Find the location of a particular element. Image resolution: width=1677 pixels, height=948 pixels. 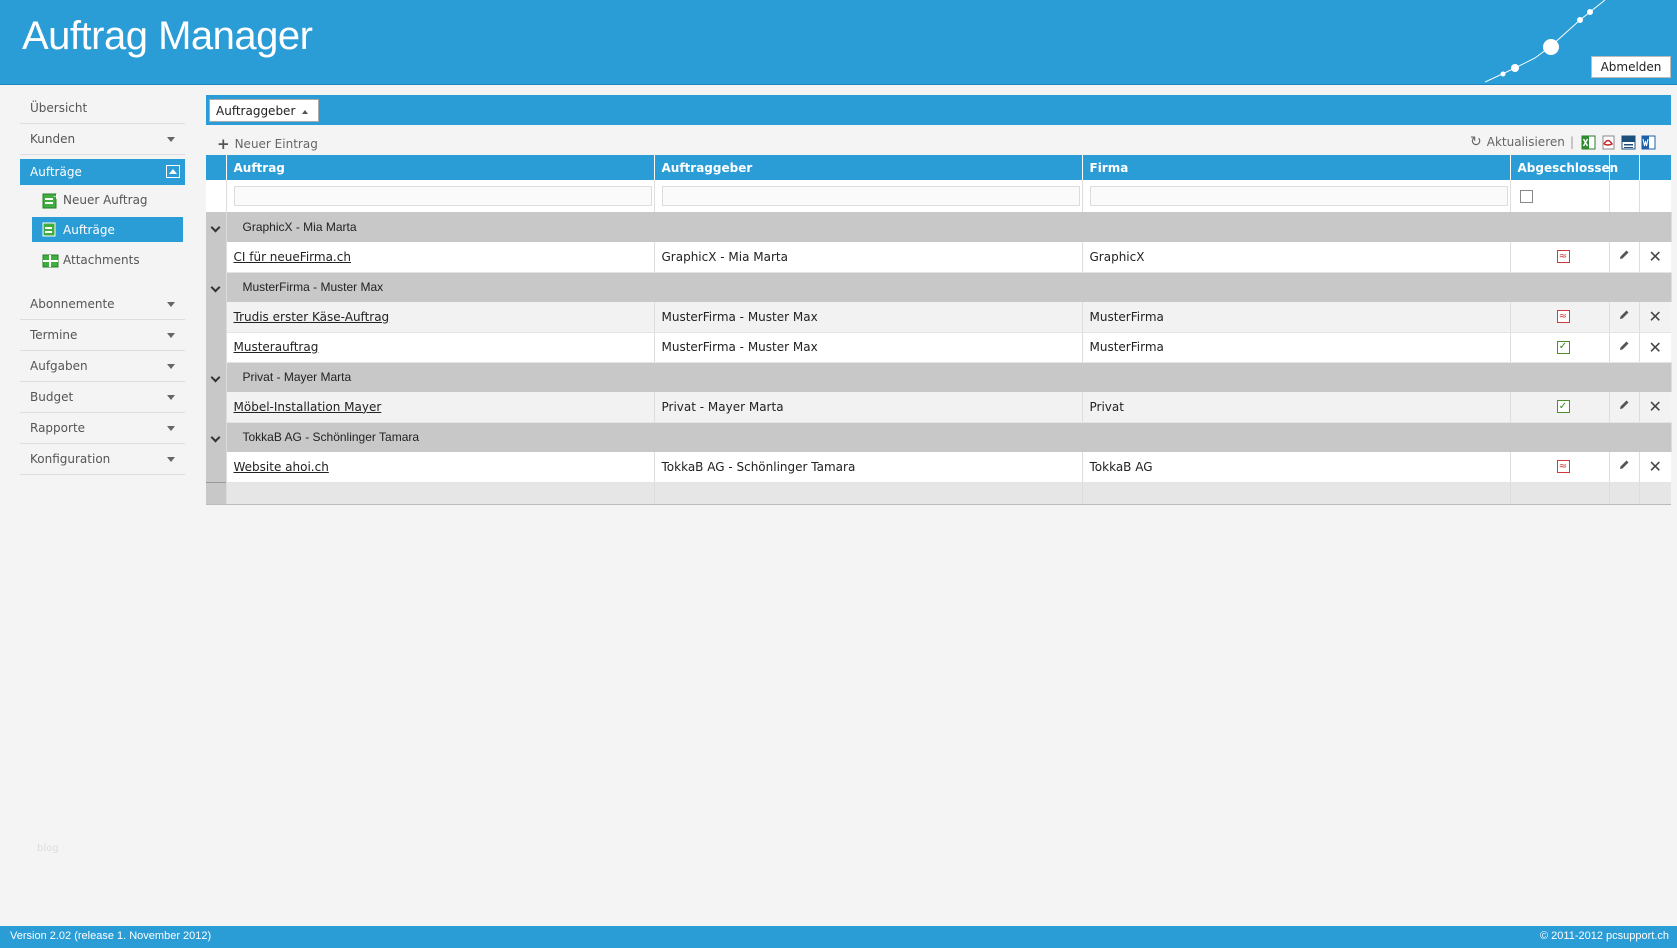

cell-auftraggeber: TokkaB AG - Schönlinger Tamara is located at coordinates (868, 467).